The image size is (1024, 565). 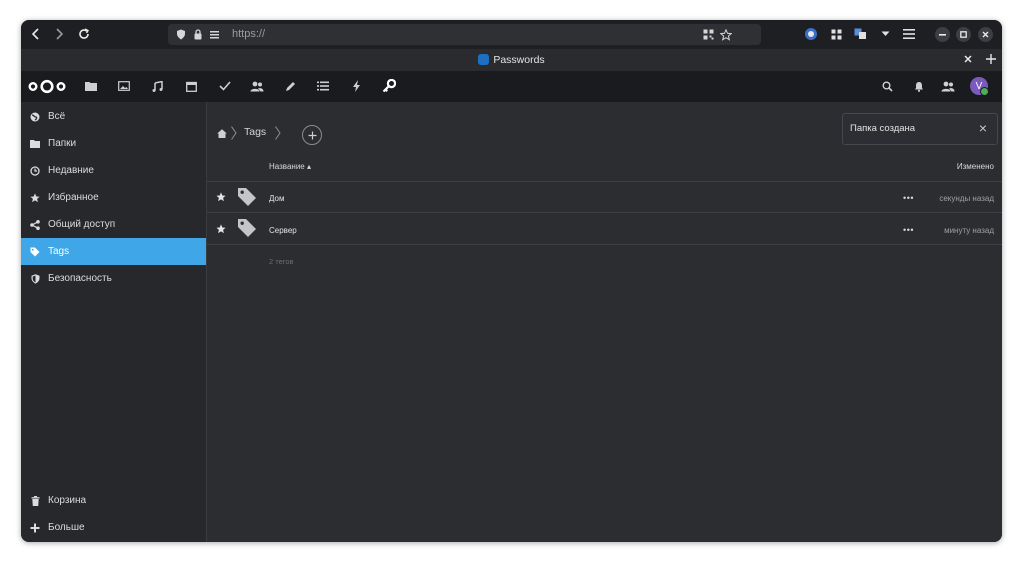 What do you see at coordinates (36, 34) in the screenshot?
I see `back-icon` at bounding box center [36, 34].